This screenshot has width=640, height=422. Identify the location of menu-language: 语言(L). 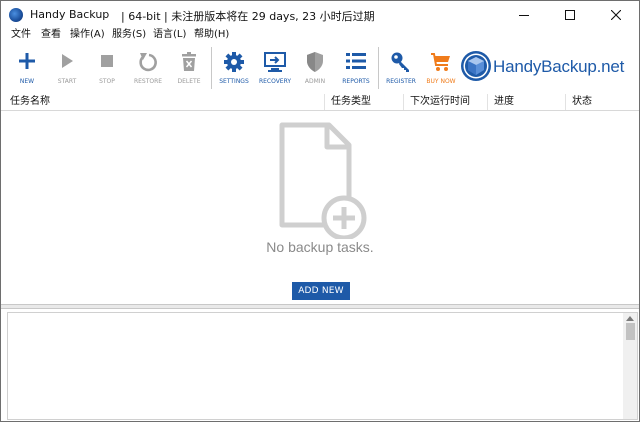
(169, 35).